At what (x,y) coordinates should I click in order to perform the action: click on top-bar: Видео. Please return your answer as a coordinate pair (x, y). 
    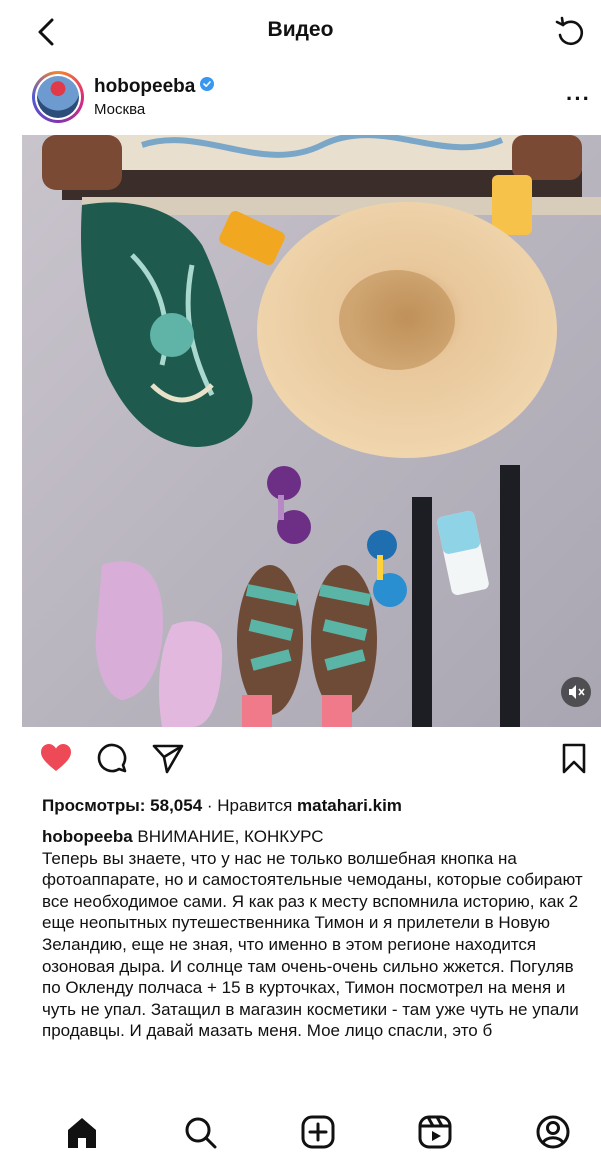
    Looking at the image, I should click on (300, 31).